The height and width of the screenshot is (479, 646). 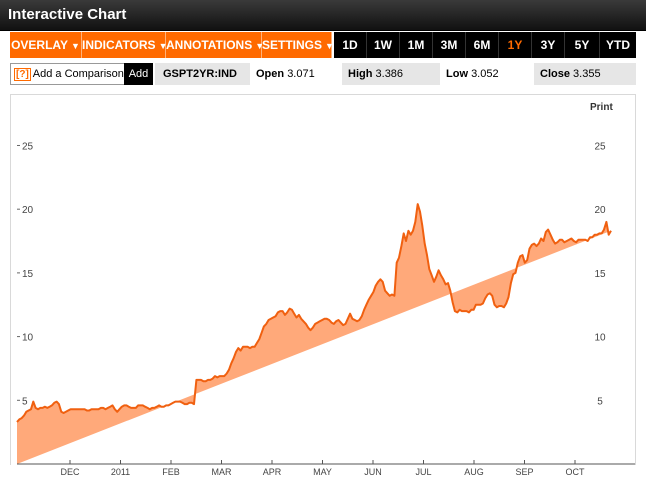 I want to click on y-tick-label-right: 15, so click(x=600, y=274).